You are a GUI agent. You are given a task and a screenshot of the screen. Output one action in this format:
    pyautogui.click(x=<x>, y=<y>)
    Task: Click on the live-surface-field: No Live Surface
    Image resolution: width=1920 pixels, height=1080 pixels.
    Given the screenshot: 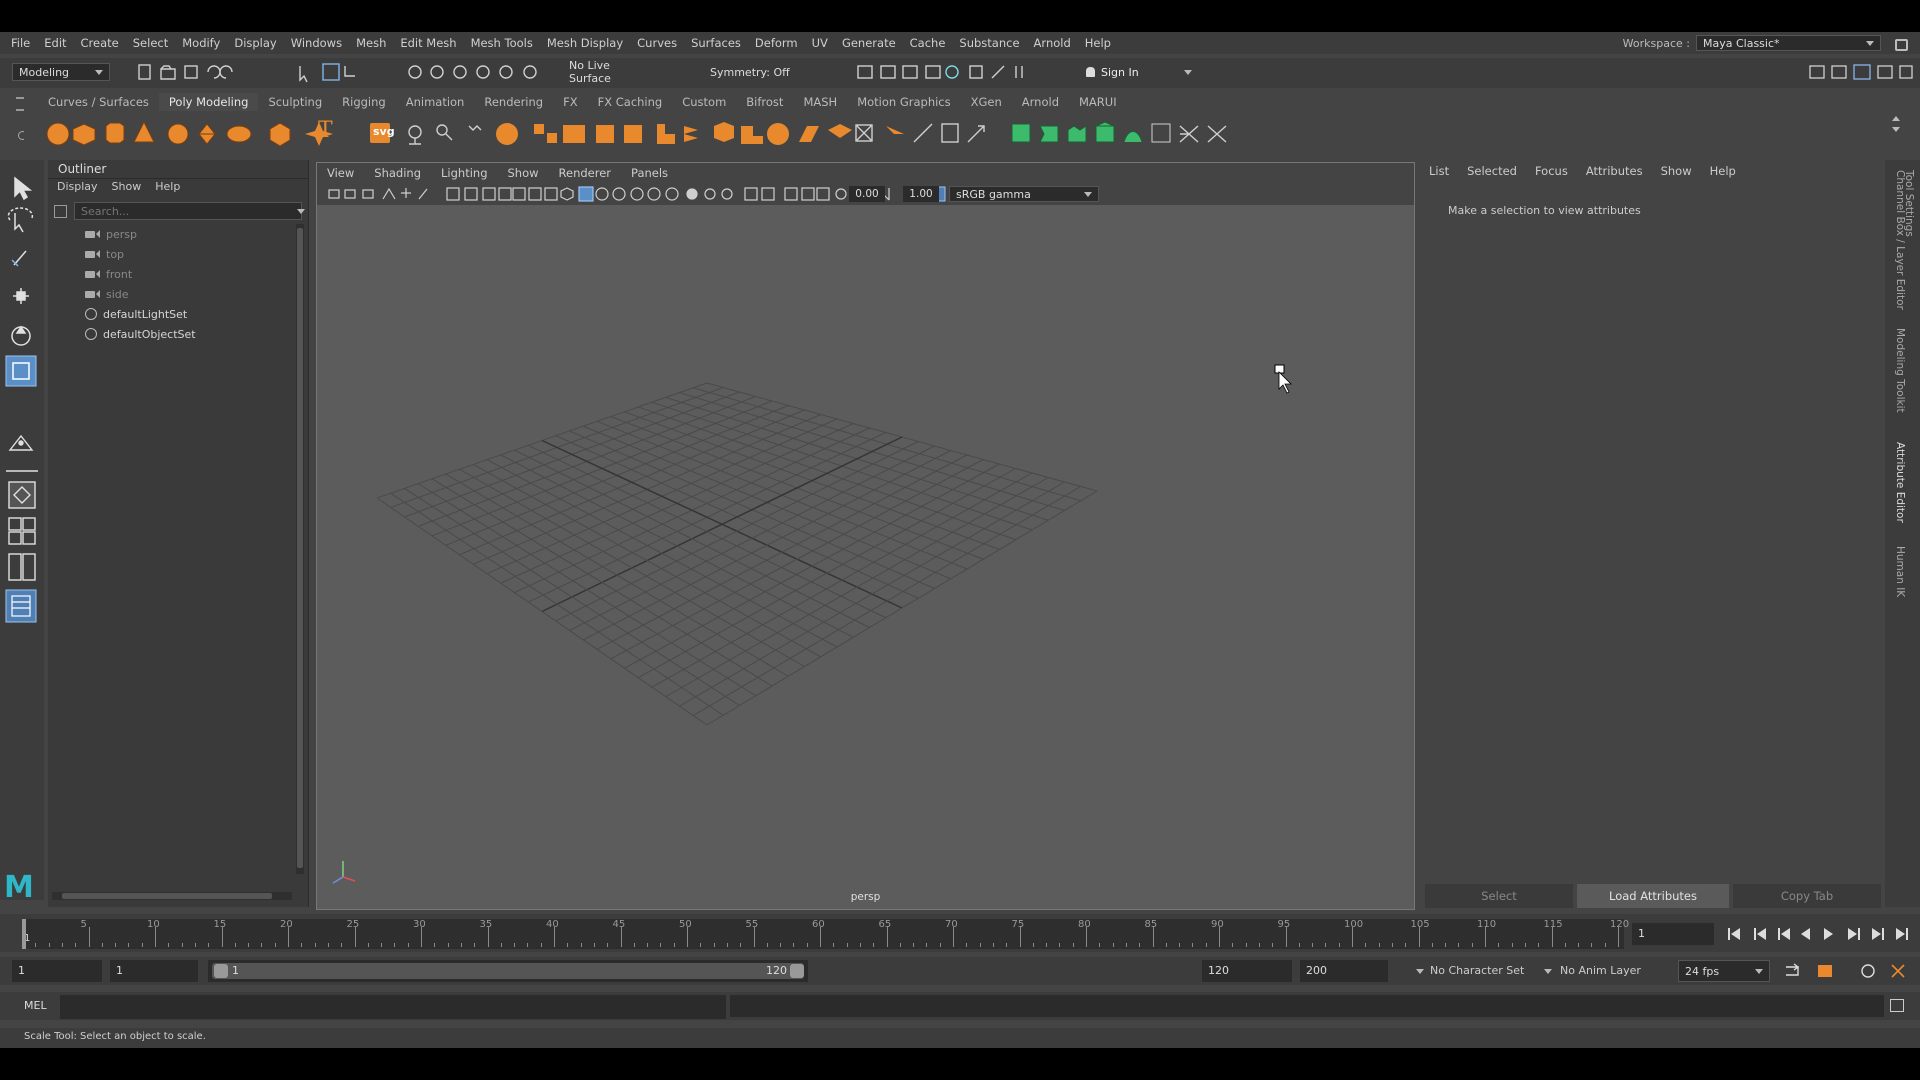 What is the action you would take?
    pyautogui.click(x=610, y=72)
    